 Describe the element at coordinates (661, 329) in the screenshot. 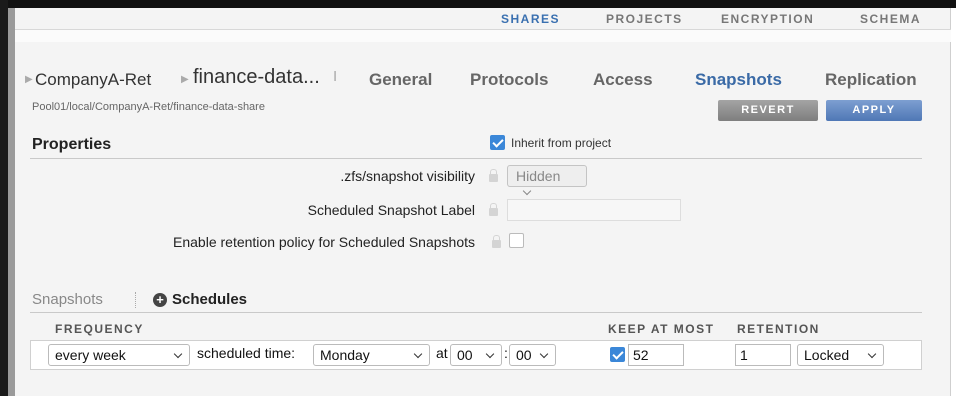

I see `keep-at-most-header: KEEP AT MOST` at that location.